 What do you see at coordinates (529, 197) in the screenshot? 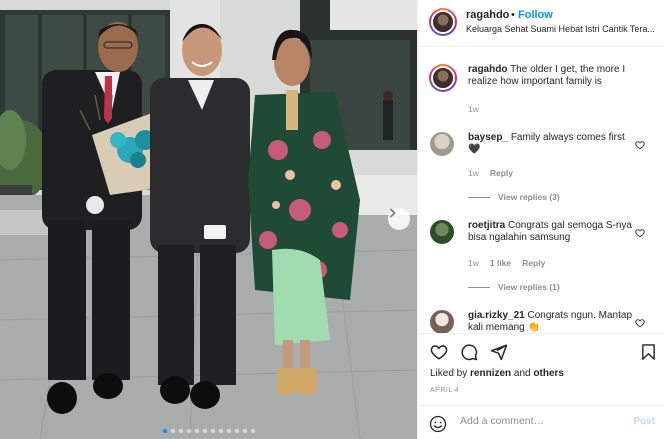
I see `view-replies-label: View replies (3)` at bounding box center [529, 197].